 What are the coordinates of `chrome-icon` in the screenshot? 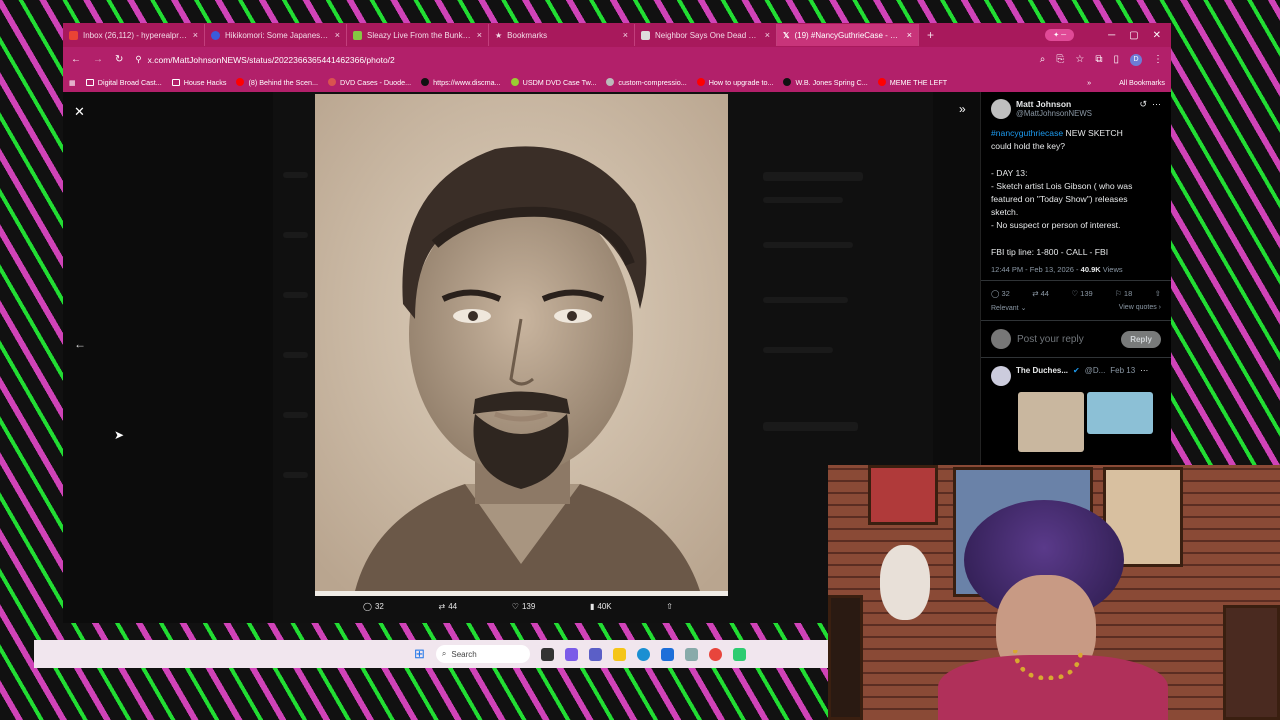 It's located at (715, 654).